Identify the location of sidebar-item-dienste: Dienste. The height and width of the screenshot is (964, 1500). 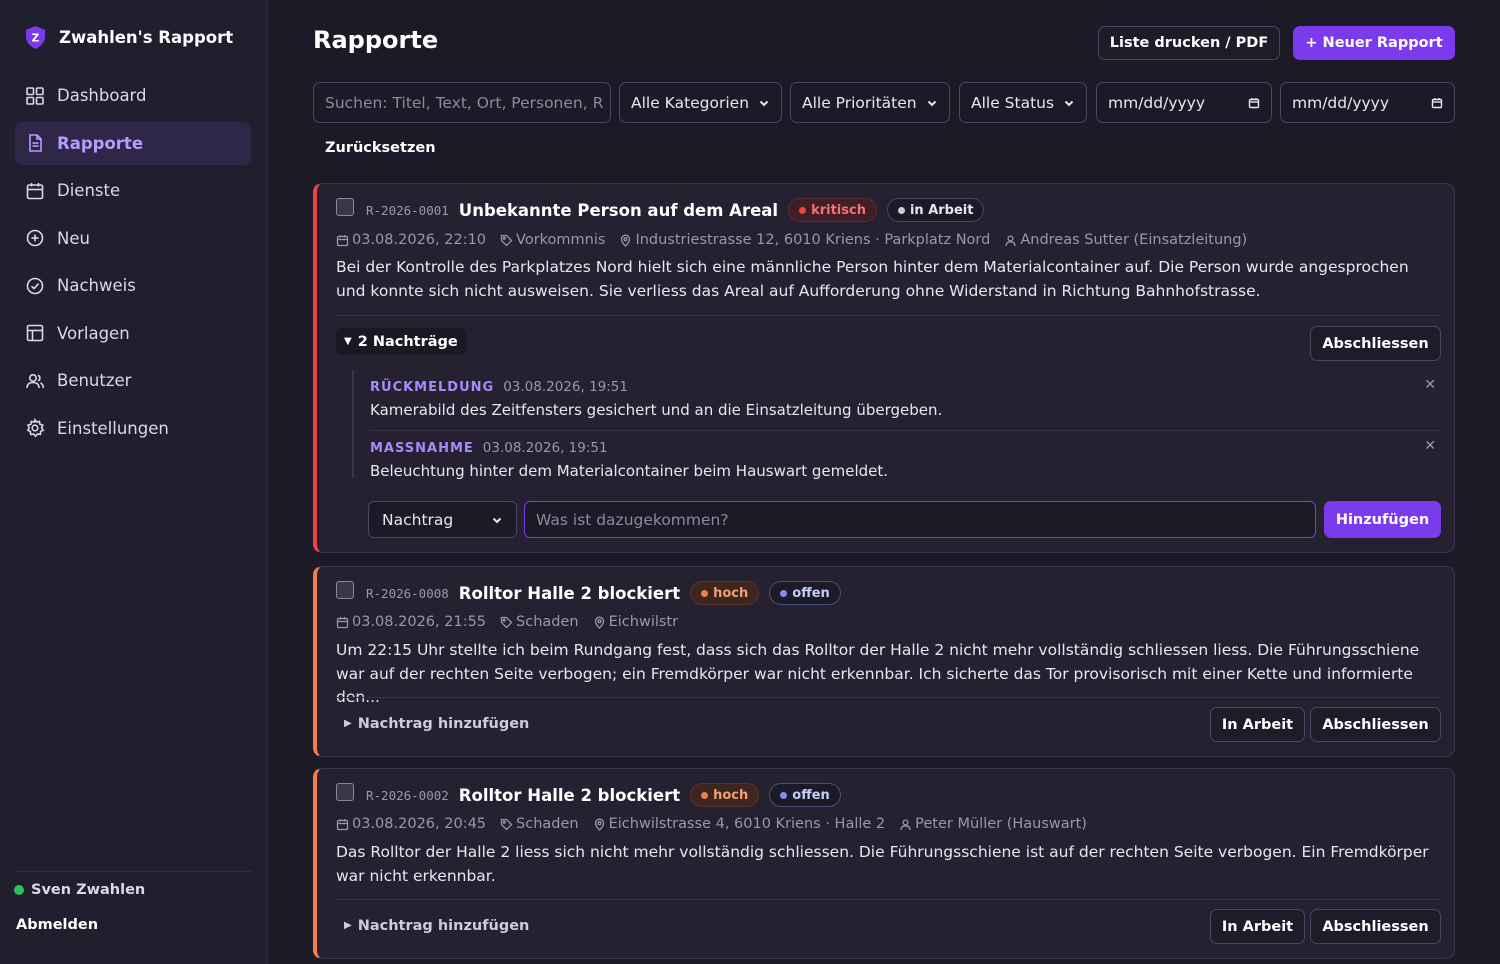
(133, 190).